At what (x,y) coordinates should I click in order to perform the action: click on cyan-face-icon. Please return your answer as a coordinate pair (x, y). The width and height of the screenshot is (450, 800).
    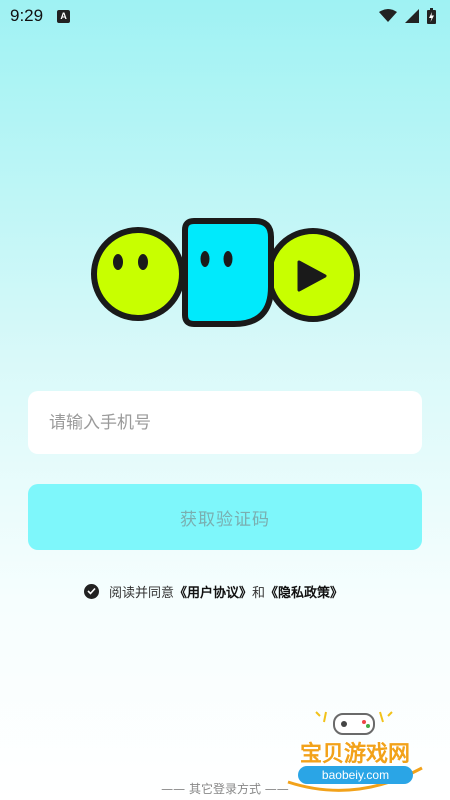
    Looking at the image, I should click on (228, 272).